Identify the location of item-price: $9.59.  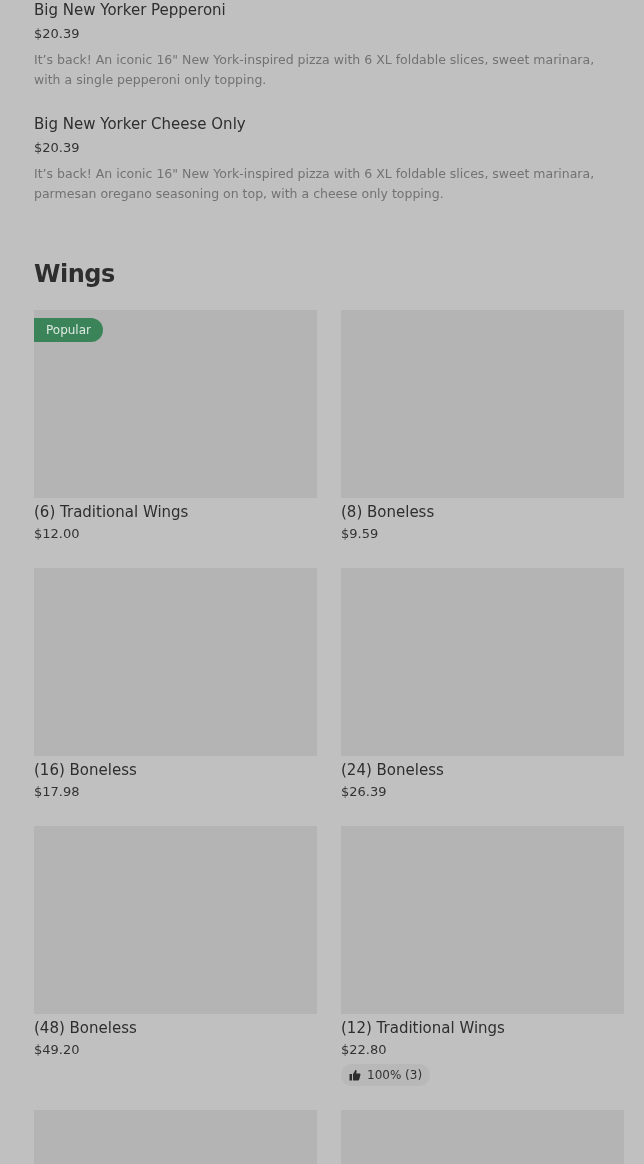
(360, 534).